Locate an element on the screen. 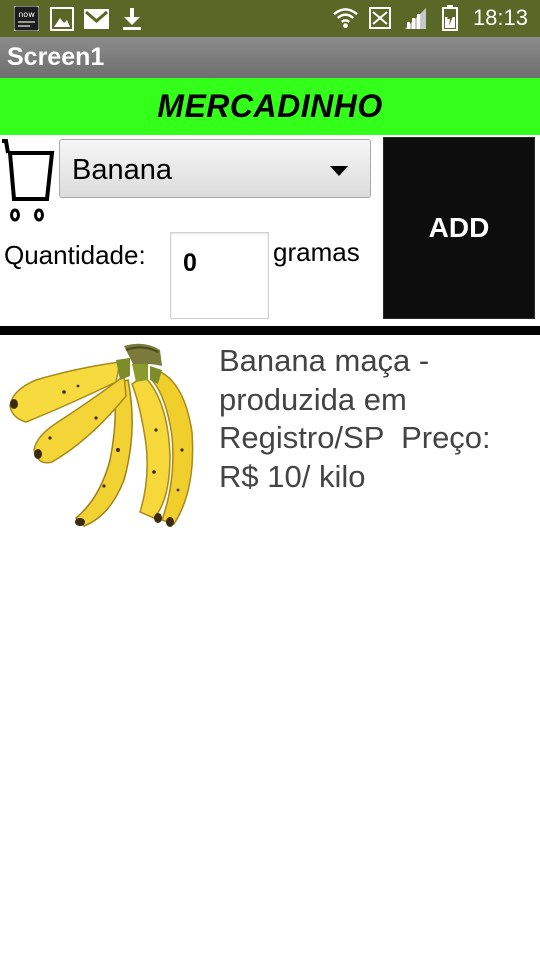 This screenshot has height=960, width=540. status-bar: now 18:13 is located at coordinates (270, 18).